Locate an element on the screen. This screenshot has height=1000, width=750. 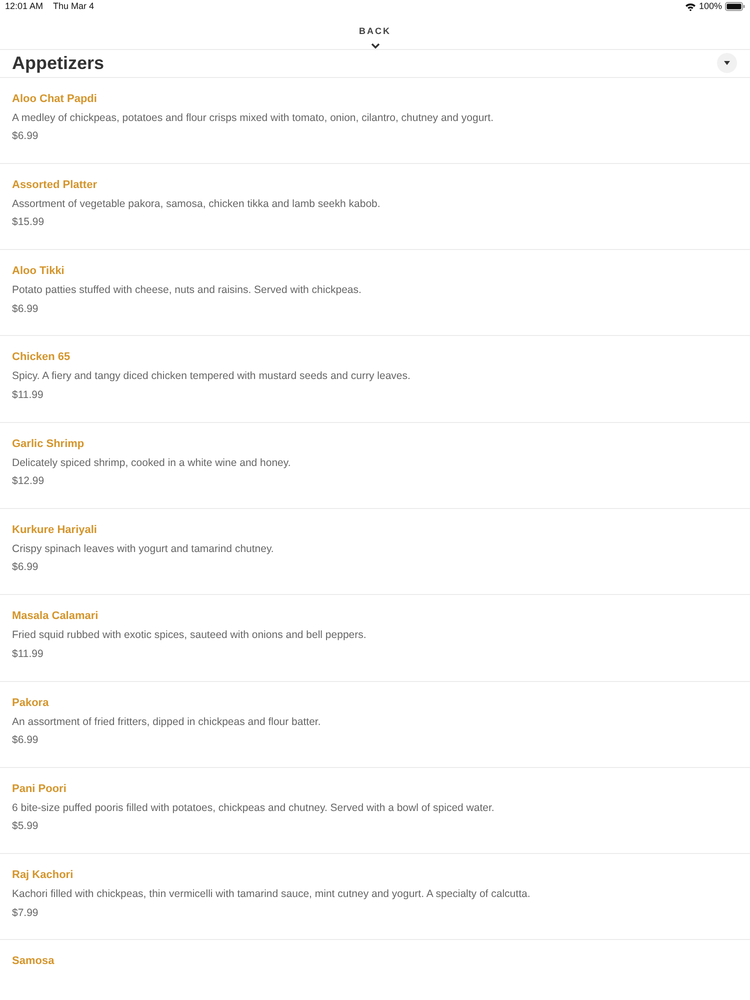
back-button: BACK is located at coordinates (375, 37).